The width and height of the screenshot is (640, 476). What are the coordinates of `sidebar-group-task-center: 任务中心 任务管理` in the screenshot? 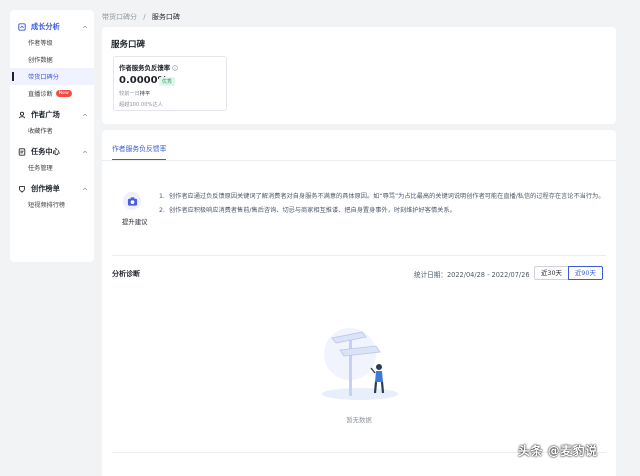 It's located at (52, 160).